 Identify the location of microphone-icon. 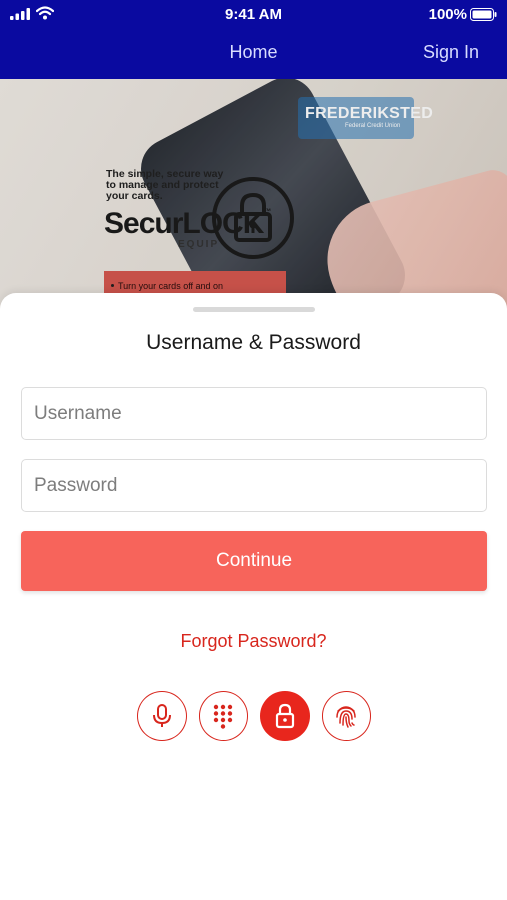
(161, 715).